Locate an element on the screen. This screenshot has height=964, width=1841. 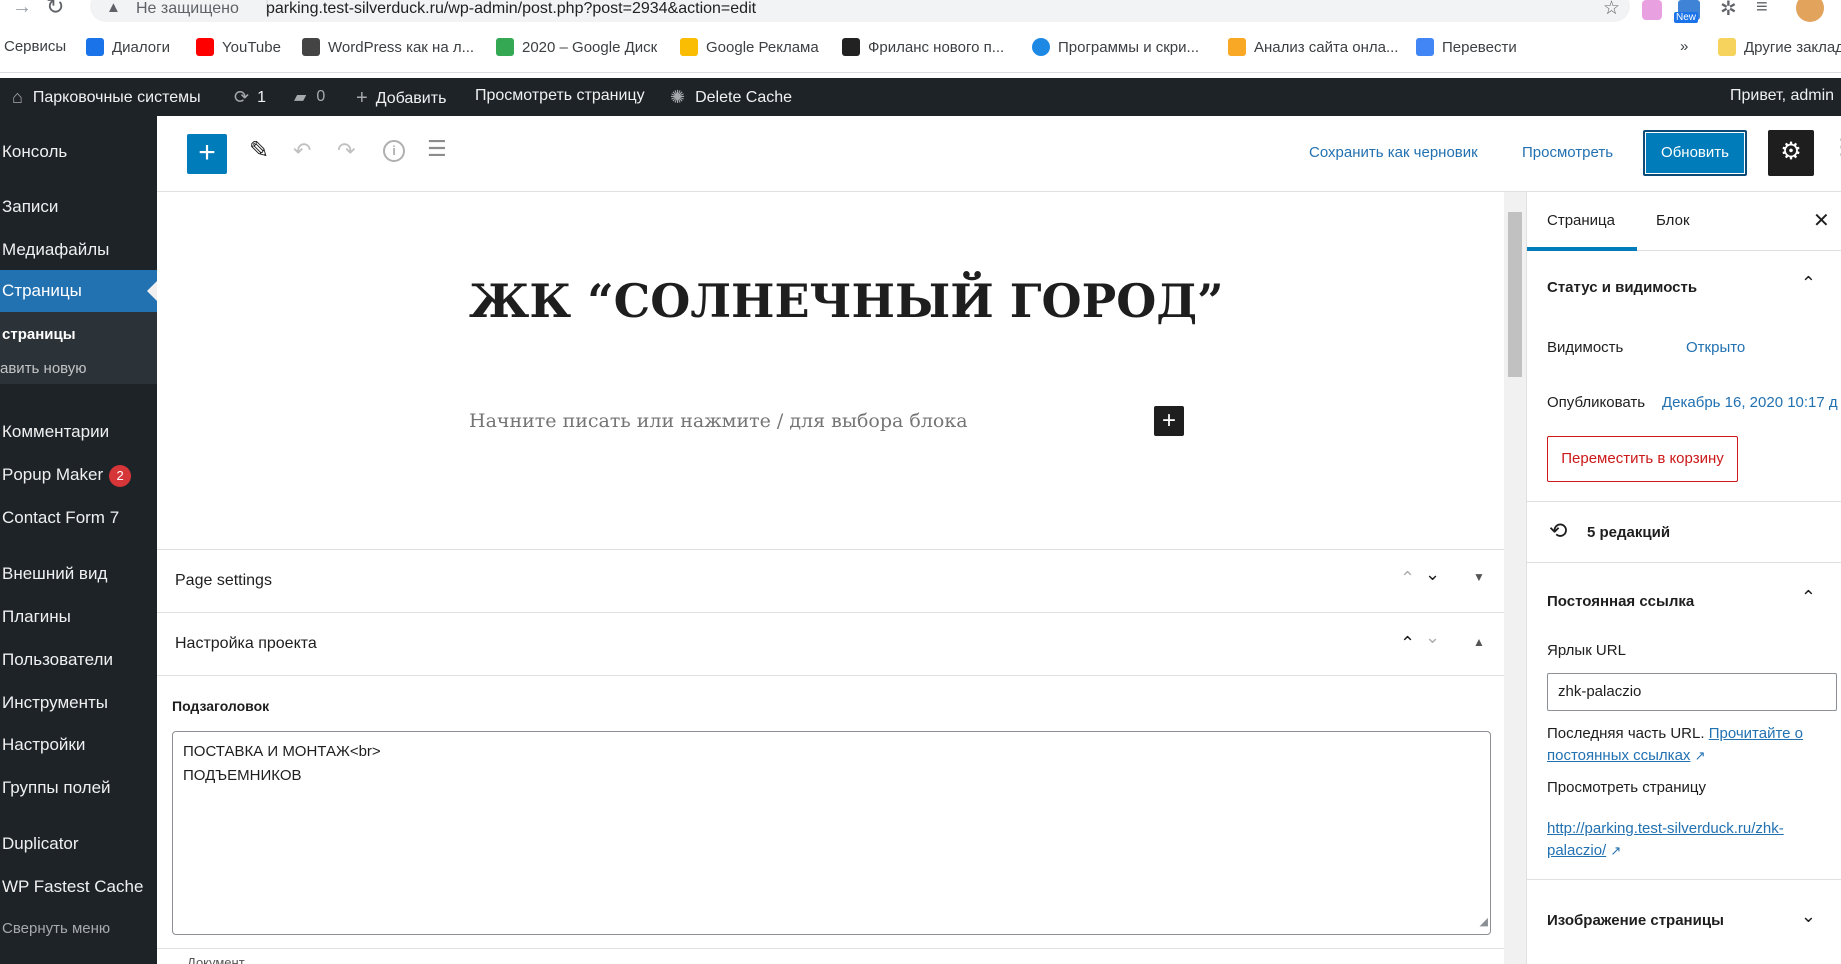
plus-icon: + is located at coordinates (362, 98).